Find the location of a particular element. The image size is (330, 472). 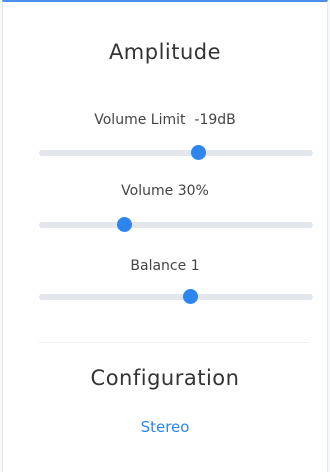

volume-label: Volume 30% is located at coordinates (165, 191).